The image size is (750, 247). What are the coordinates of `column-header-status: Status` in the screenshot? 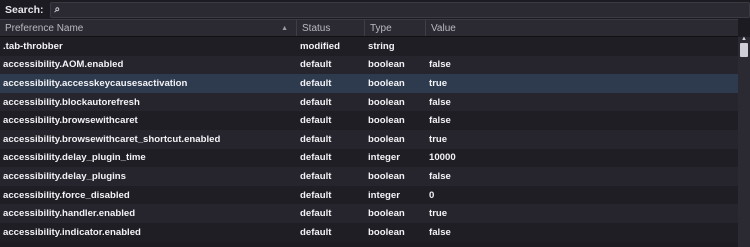 It's located at (331, 28).